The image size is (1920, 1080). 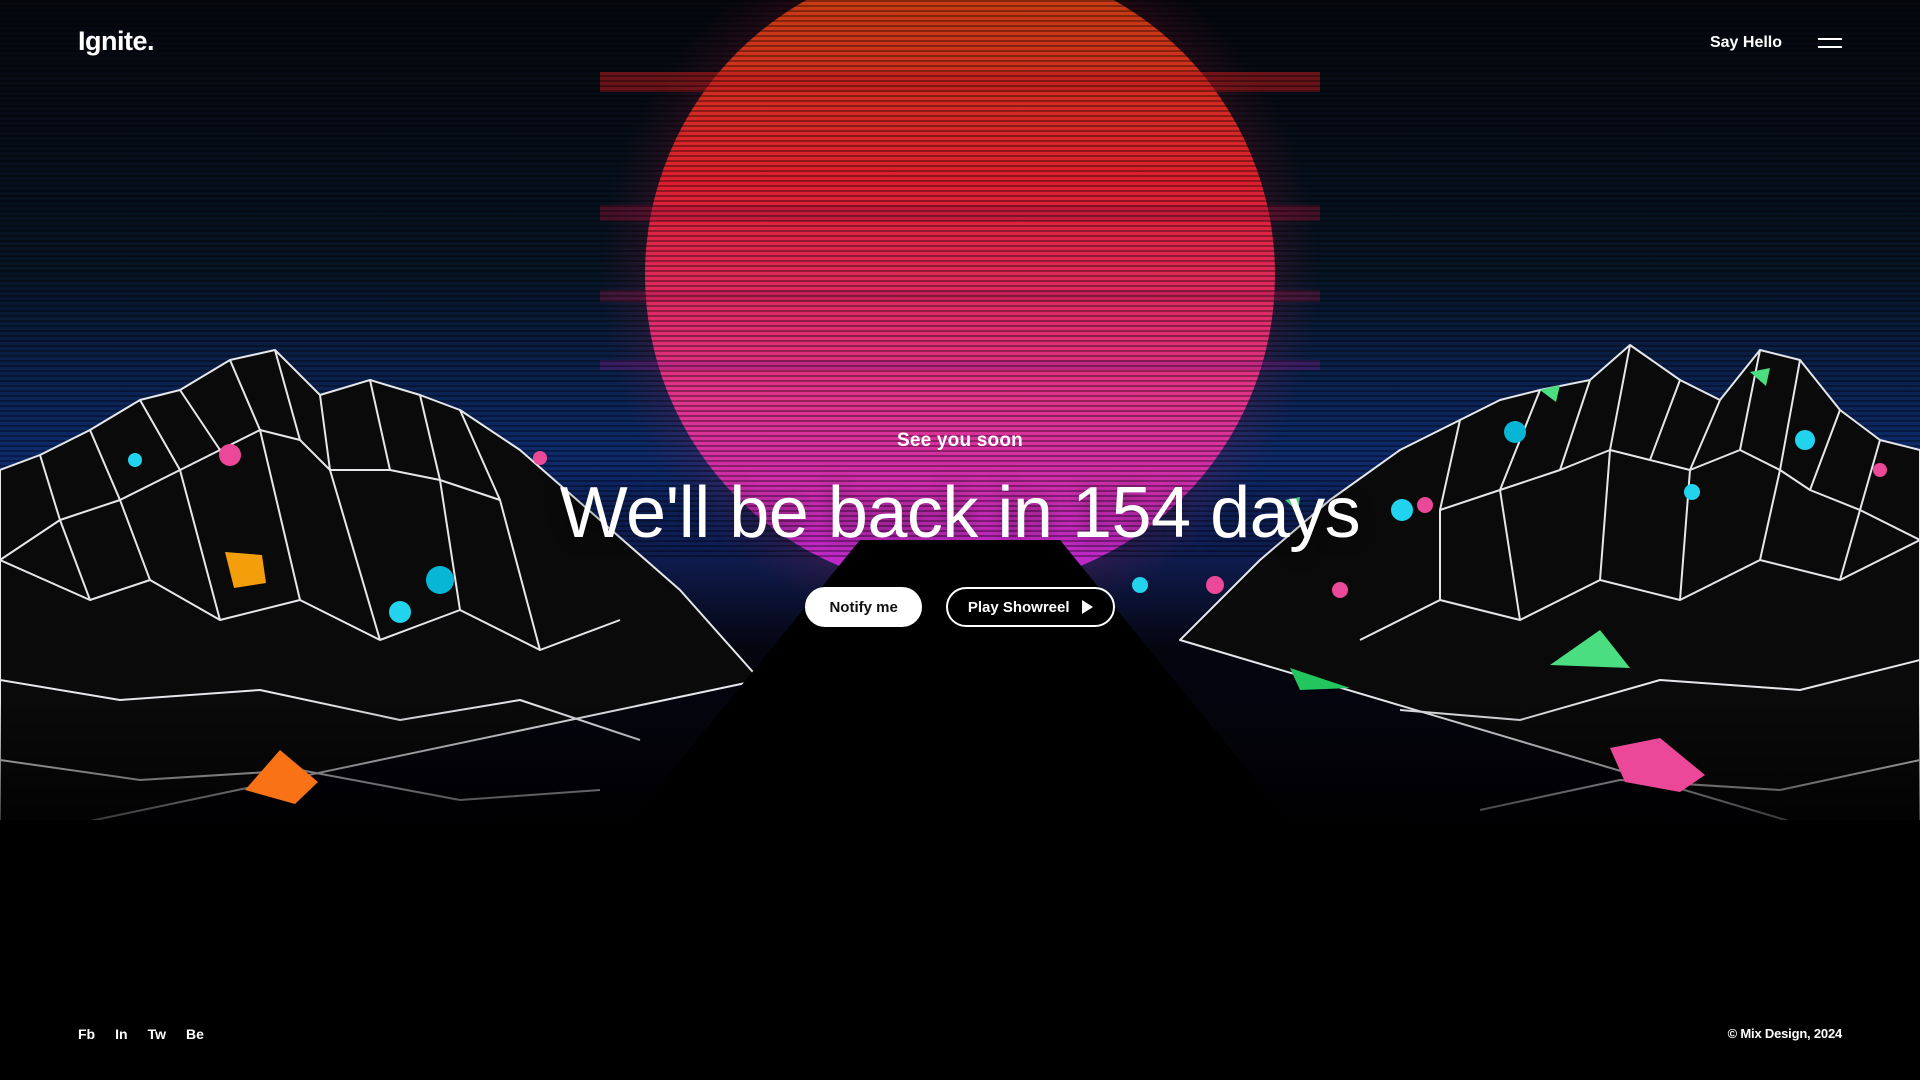 I want to click on hero-eyebrow: See you soon, so click(x=960, y=440).